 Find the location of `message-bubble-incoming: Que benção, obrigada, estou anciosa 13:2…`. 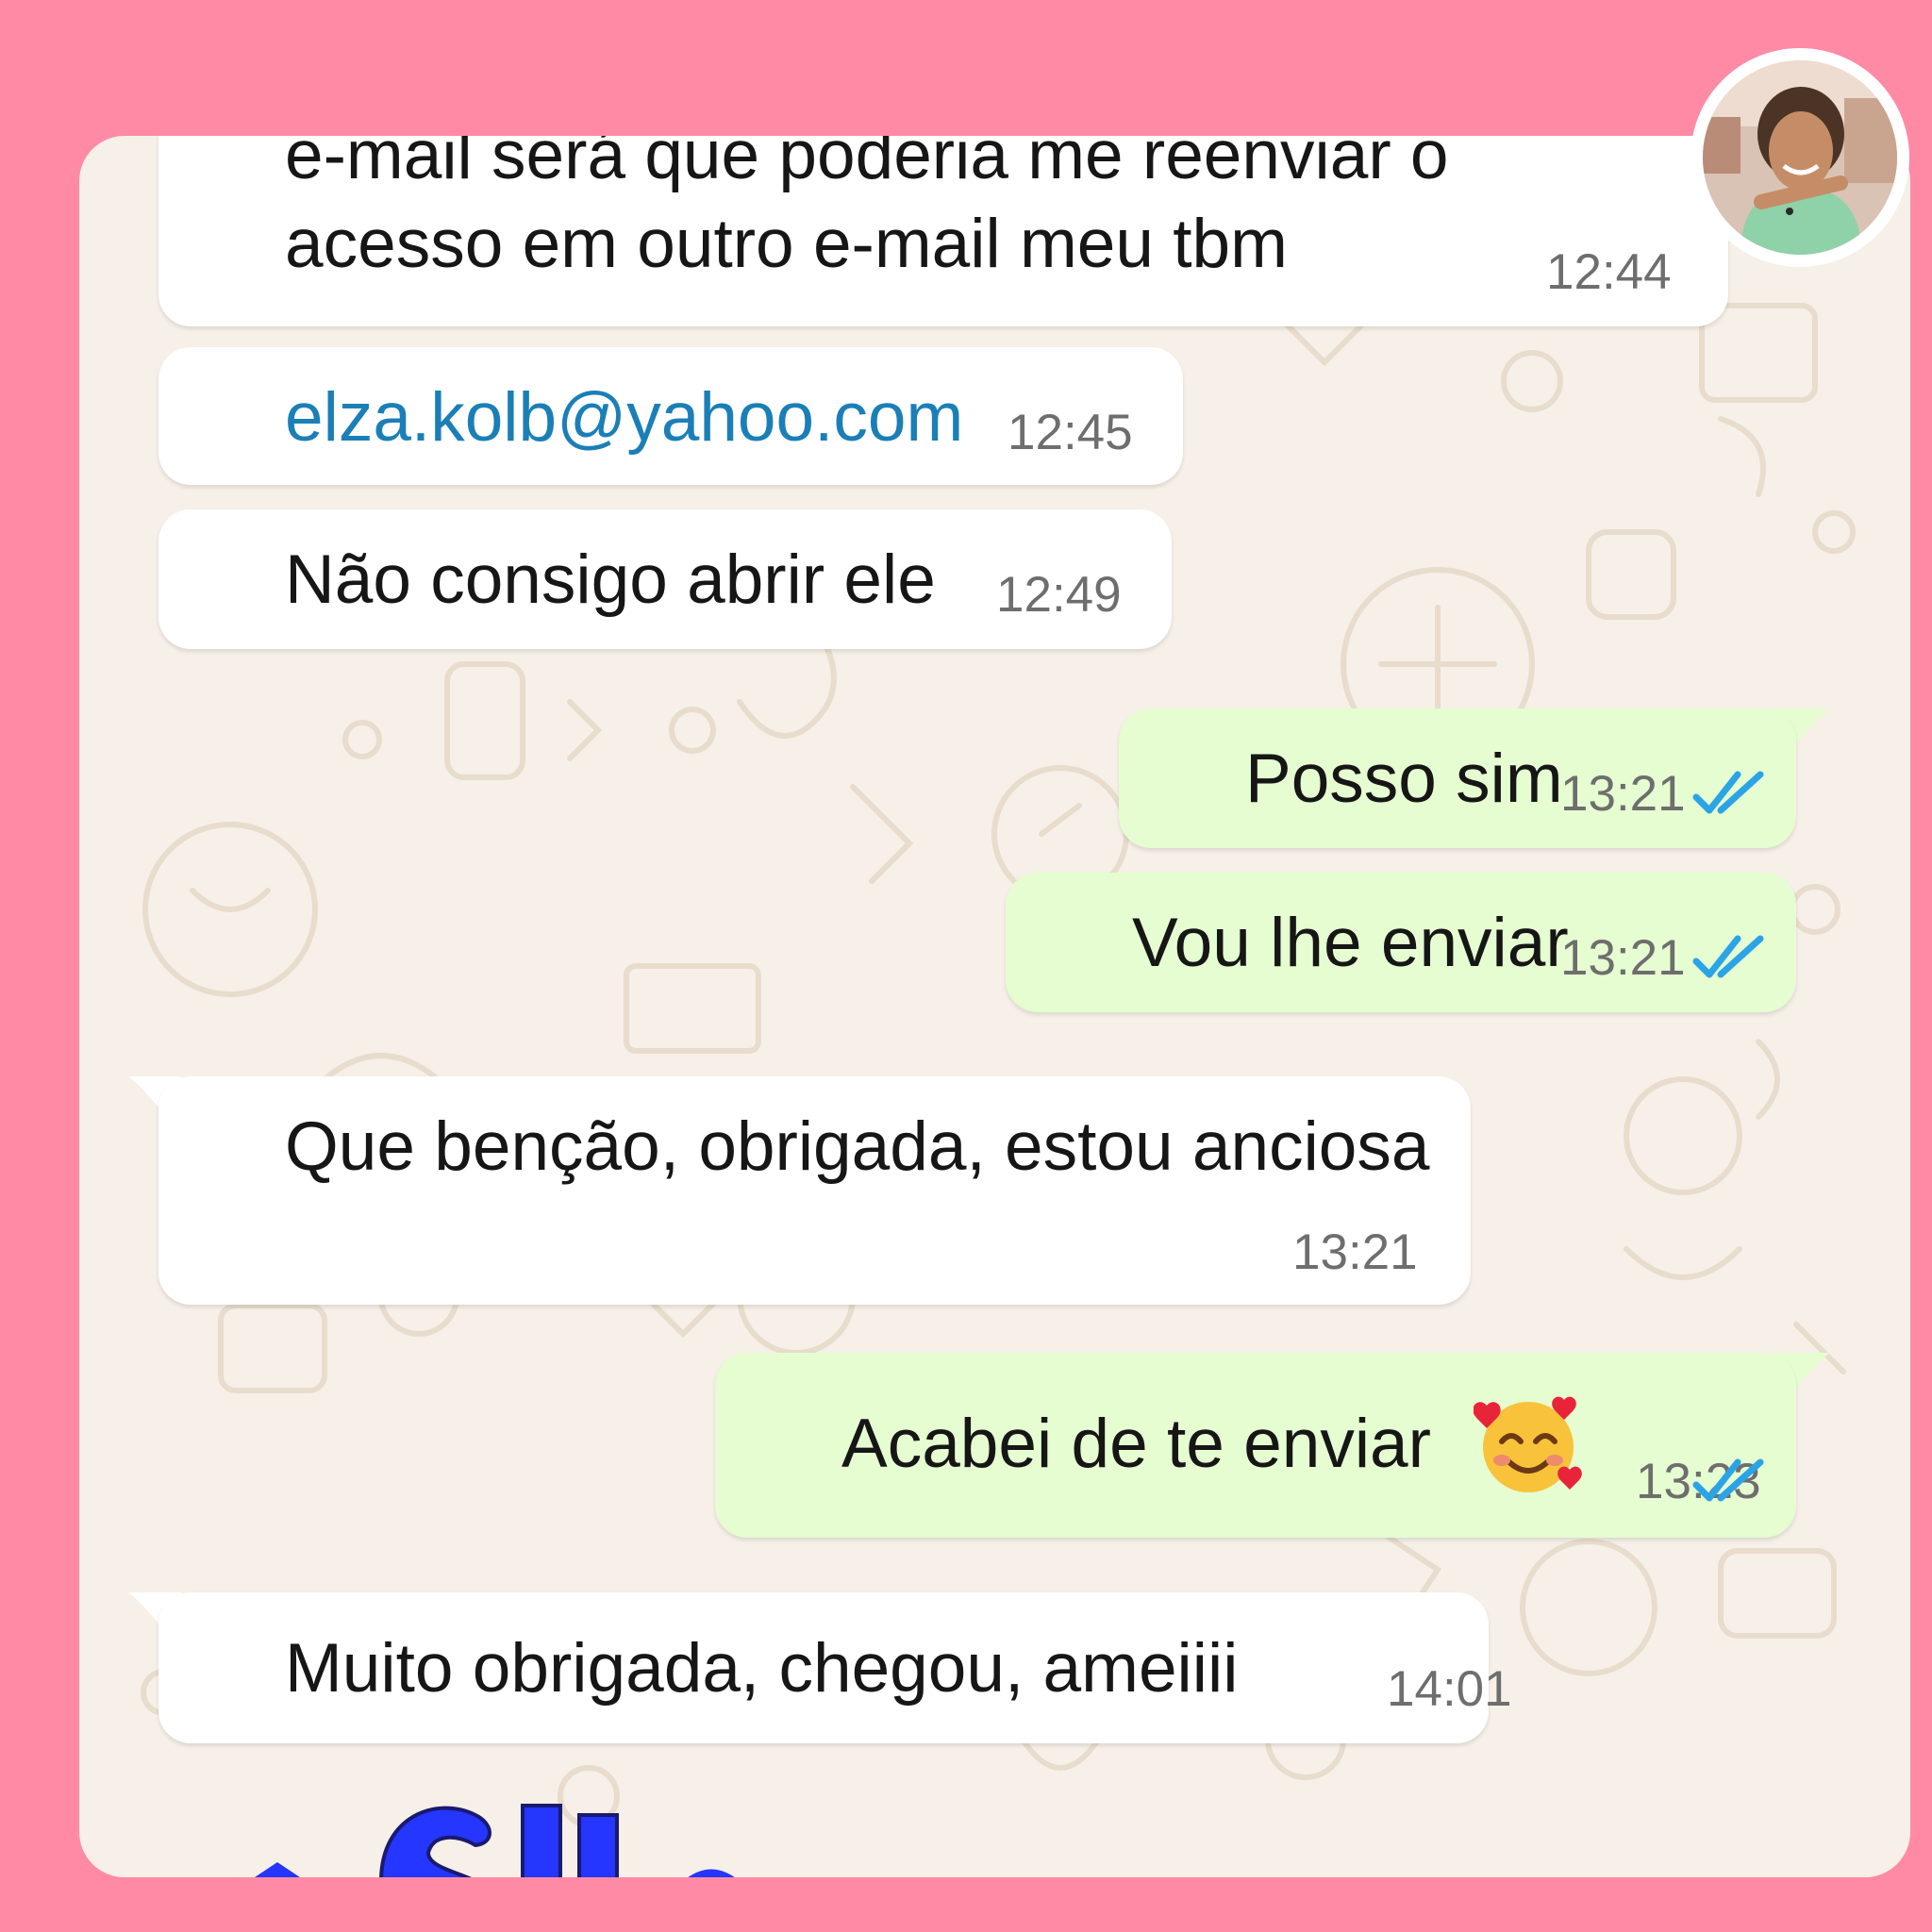

message-bubble-incoming: Que benção, obrigada, estou anciosa 13:2… is located at coordinates (815, 1190).